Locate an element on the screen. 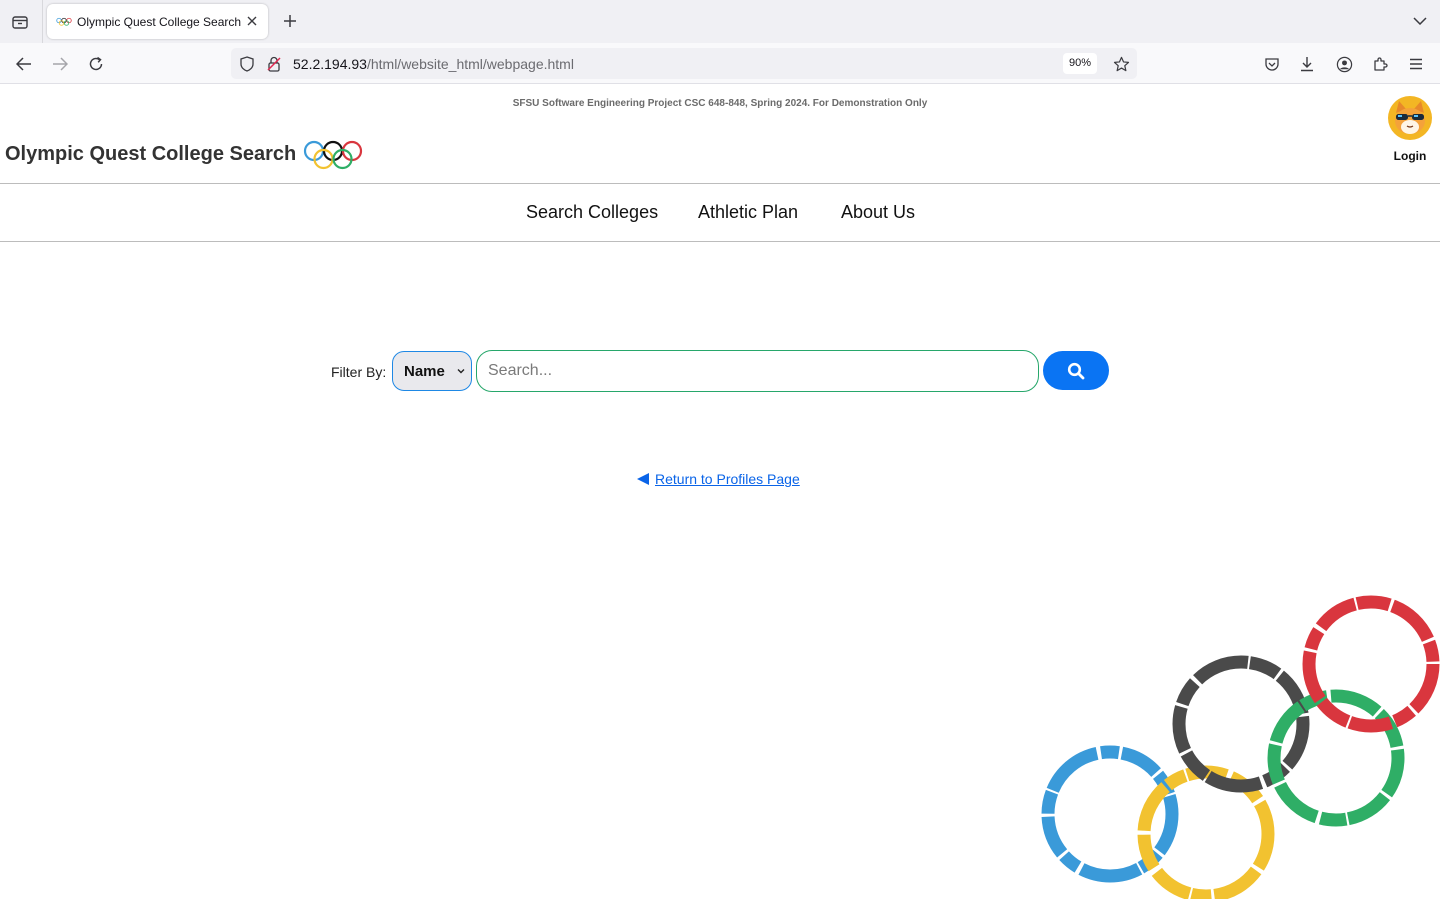 This screenshot has height=899, width=1440. url-path: /html/website_html/webpage.html is located at coordinates (470, 64).